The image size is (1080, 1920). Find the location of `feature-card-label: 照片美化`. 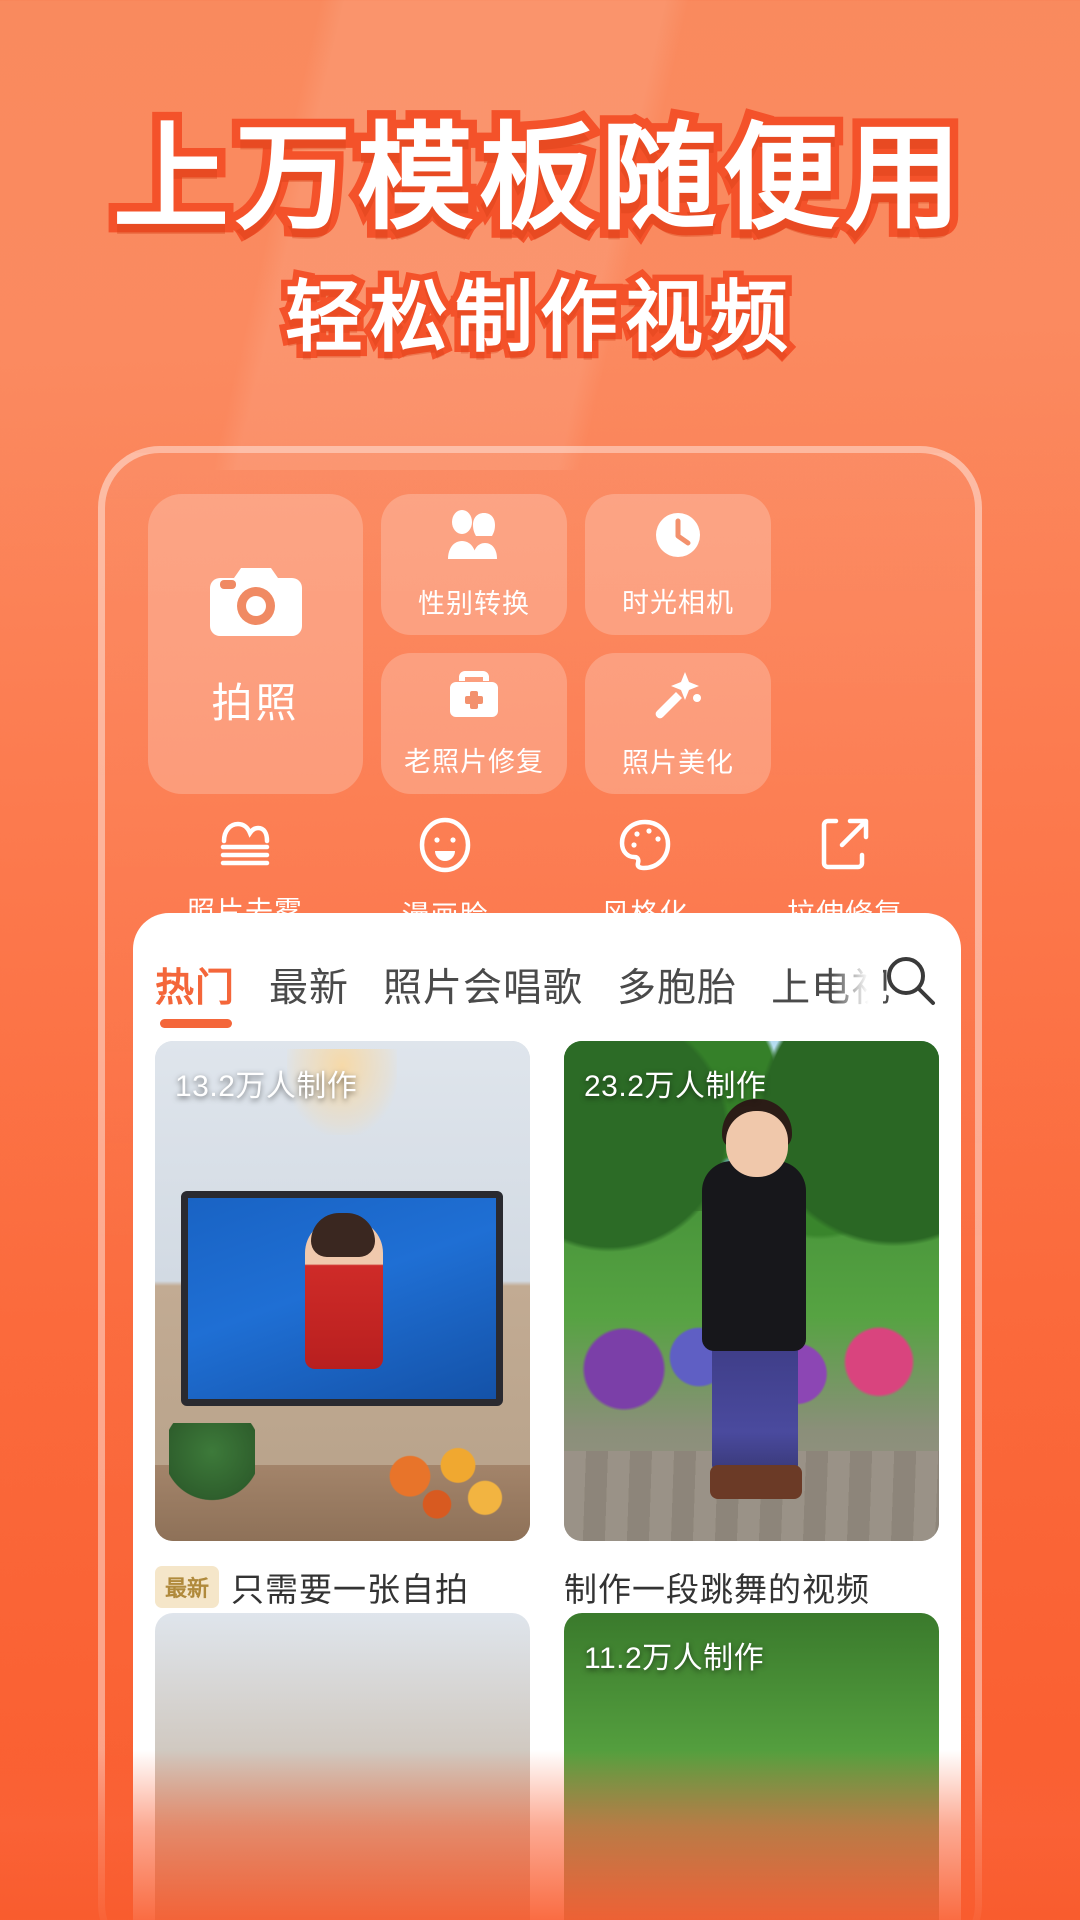

feature-card-label: 照片美化 is located at coordinates (678, 762).